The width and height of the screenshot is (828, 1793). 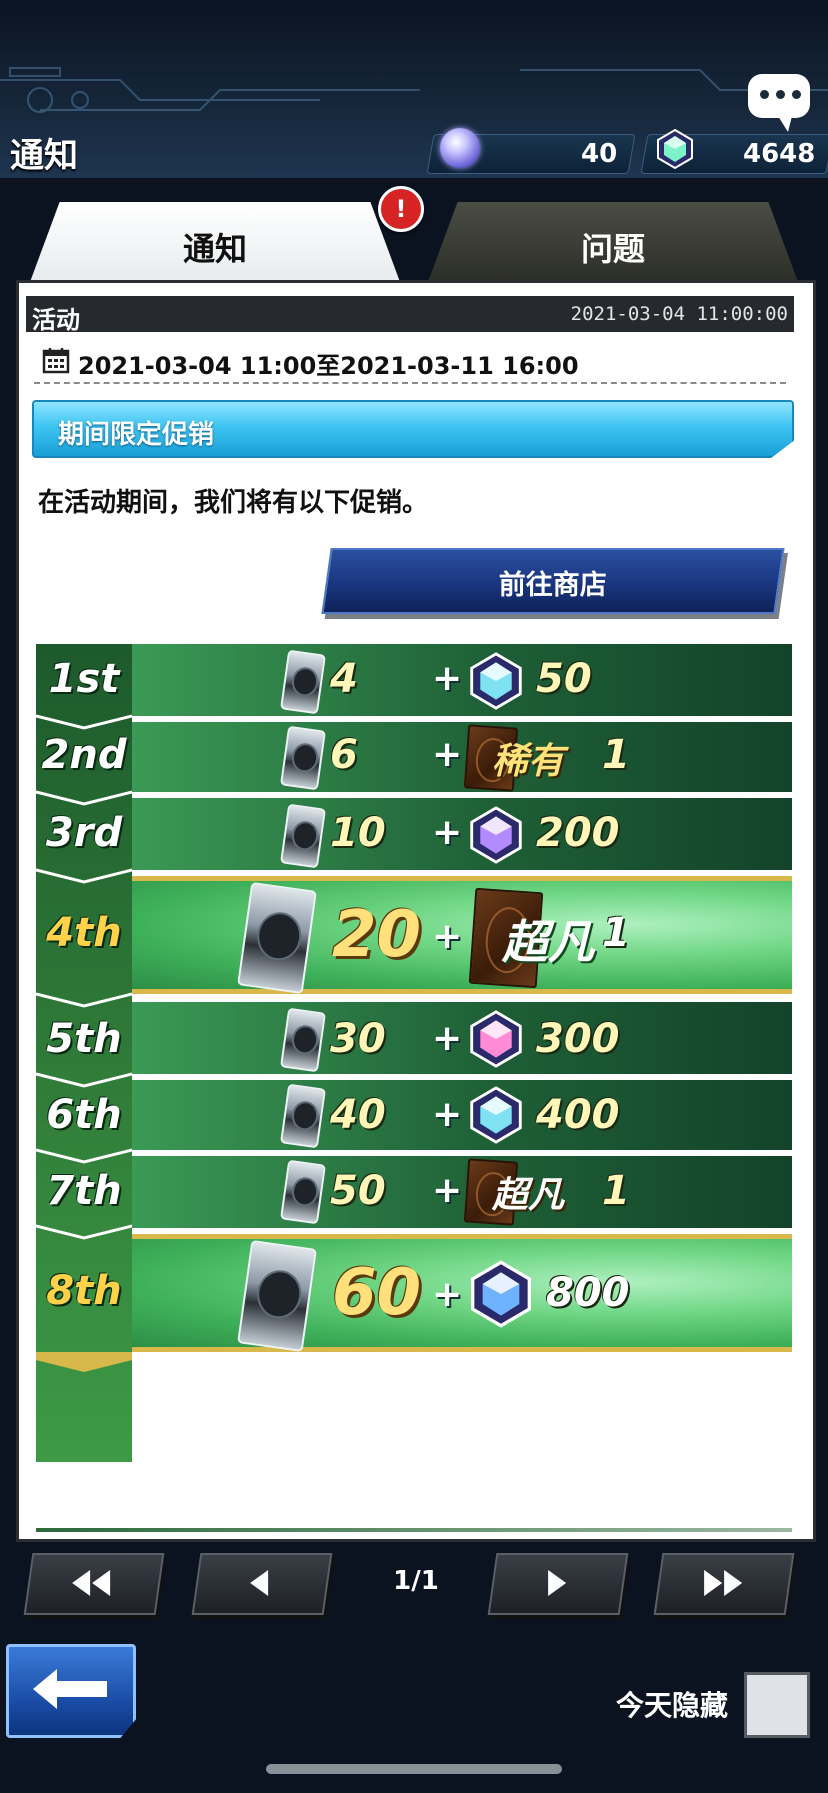 What do you see at coordinates (414, 1530) in the screenshot?
I see `content-divider` at bounding box center [414, 1530].